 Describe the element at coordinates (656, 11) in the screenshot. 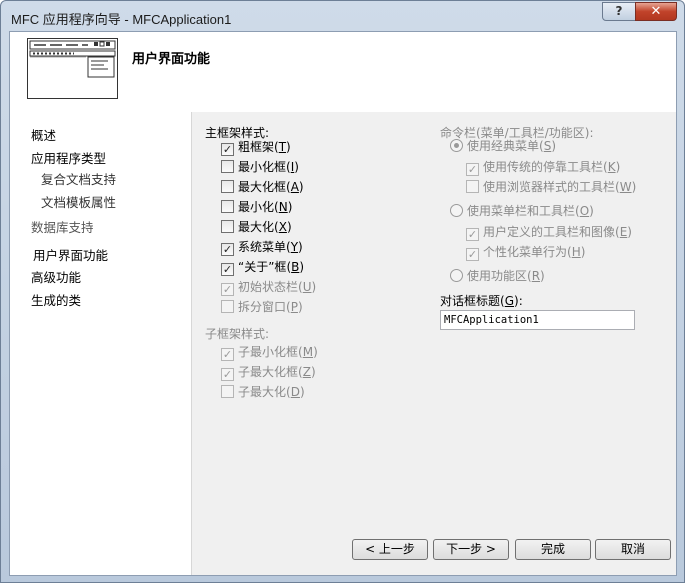

I see `close-button: ✕` at that location.